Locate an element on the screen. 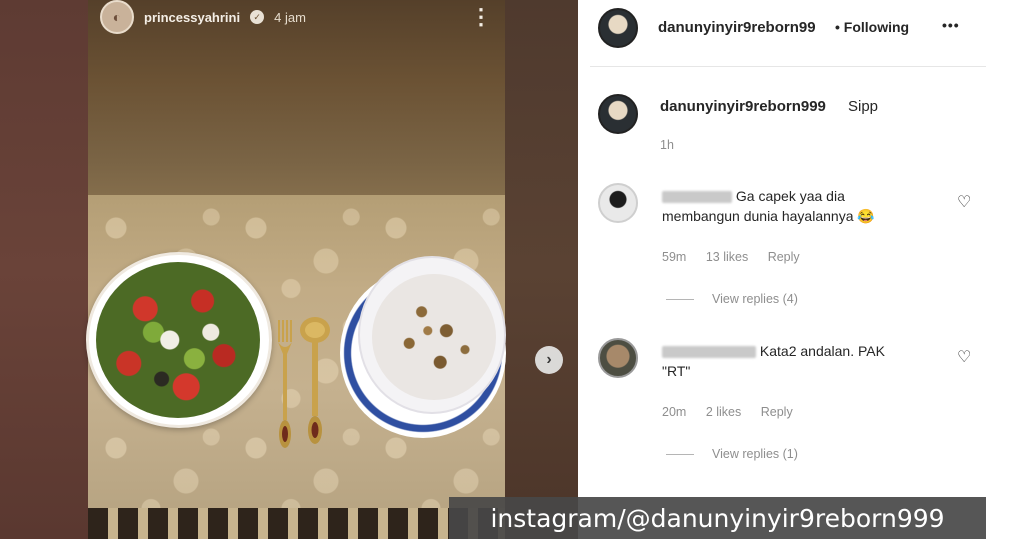 Image resolution: width=1024 pixels, height=539 pixels. view-replies-label: View replies (4) is located at coordinates (755, 299).